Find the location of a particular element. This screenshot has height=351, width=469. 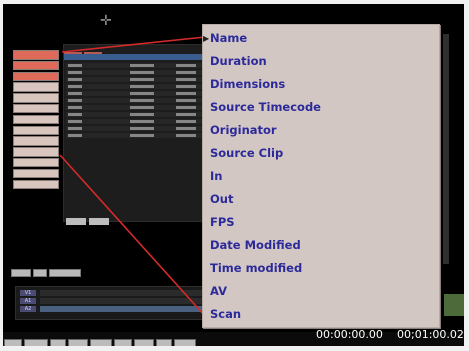

monitor-buttons is located at coordinates (47, 271).